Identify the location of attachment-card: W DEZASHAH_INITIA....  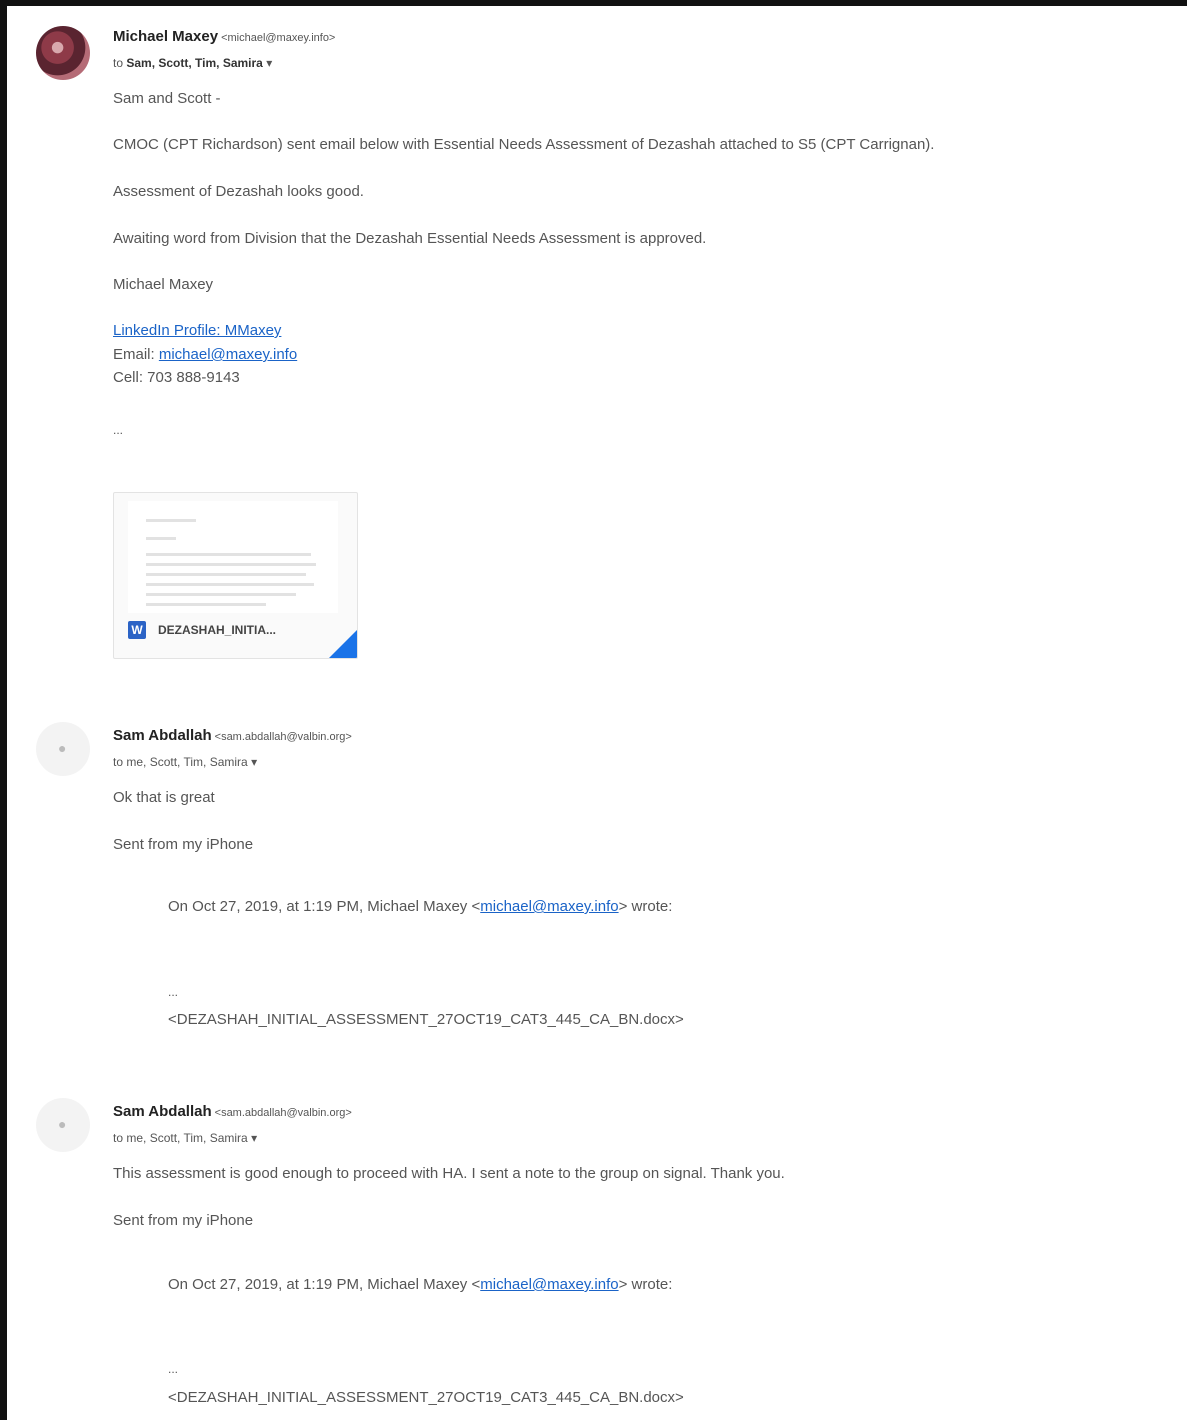
(235, 575).